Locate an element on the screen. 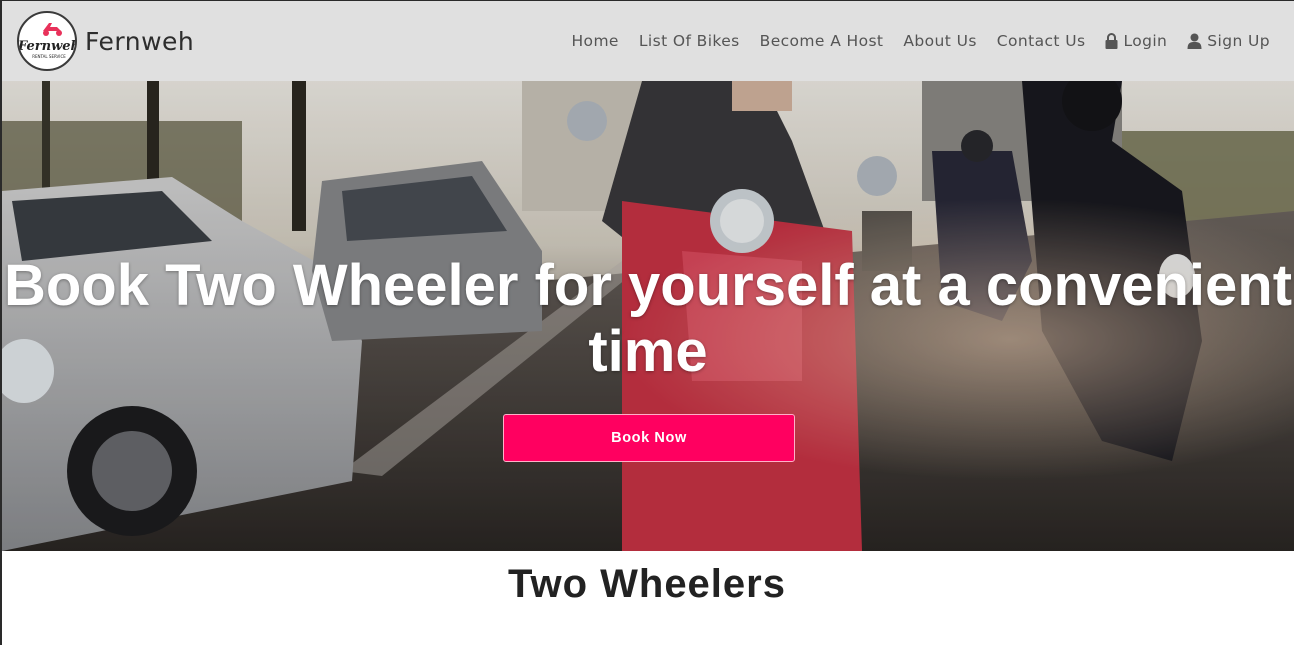 The image size is (1294, 645). nav-login: Login is located at coordinates (1136, 41).